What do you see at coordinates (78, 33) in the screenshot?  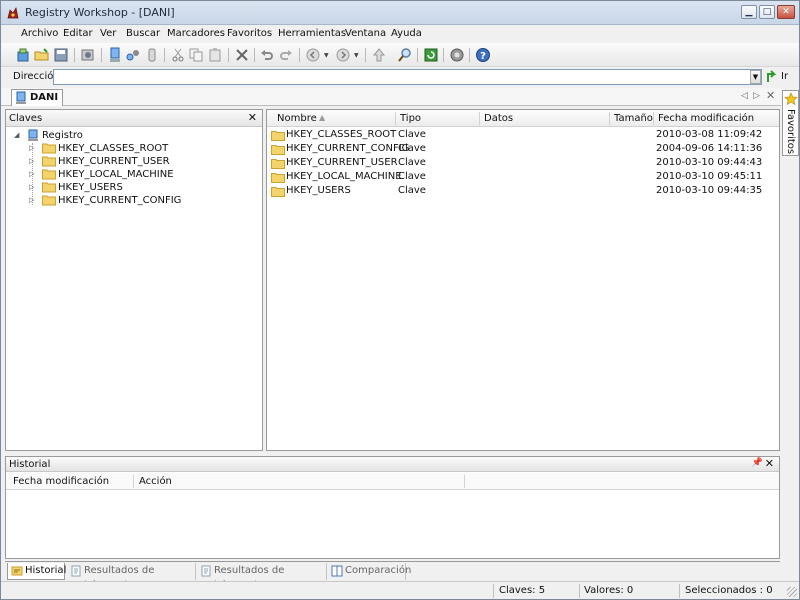 I see `menu-editar: Editar` at bounding box center [78, 33].